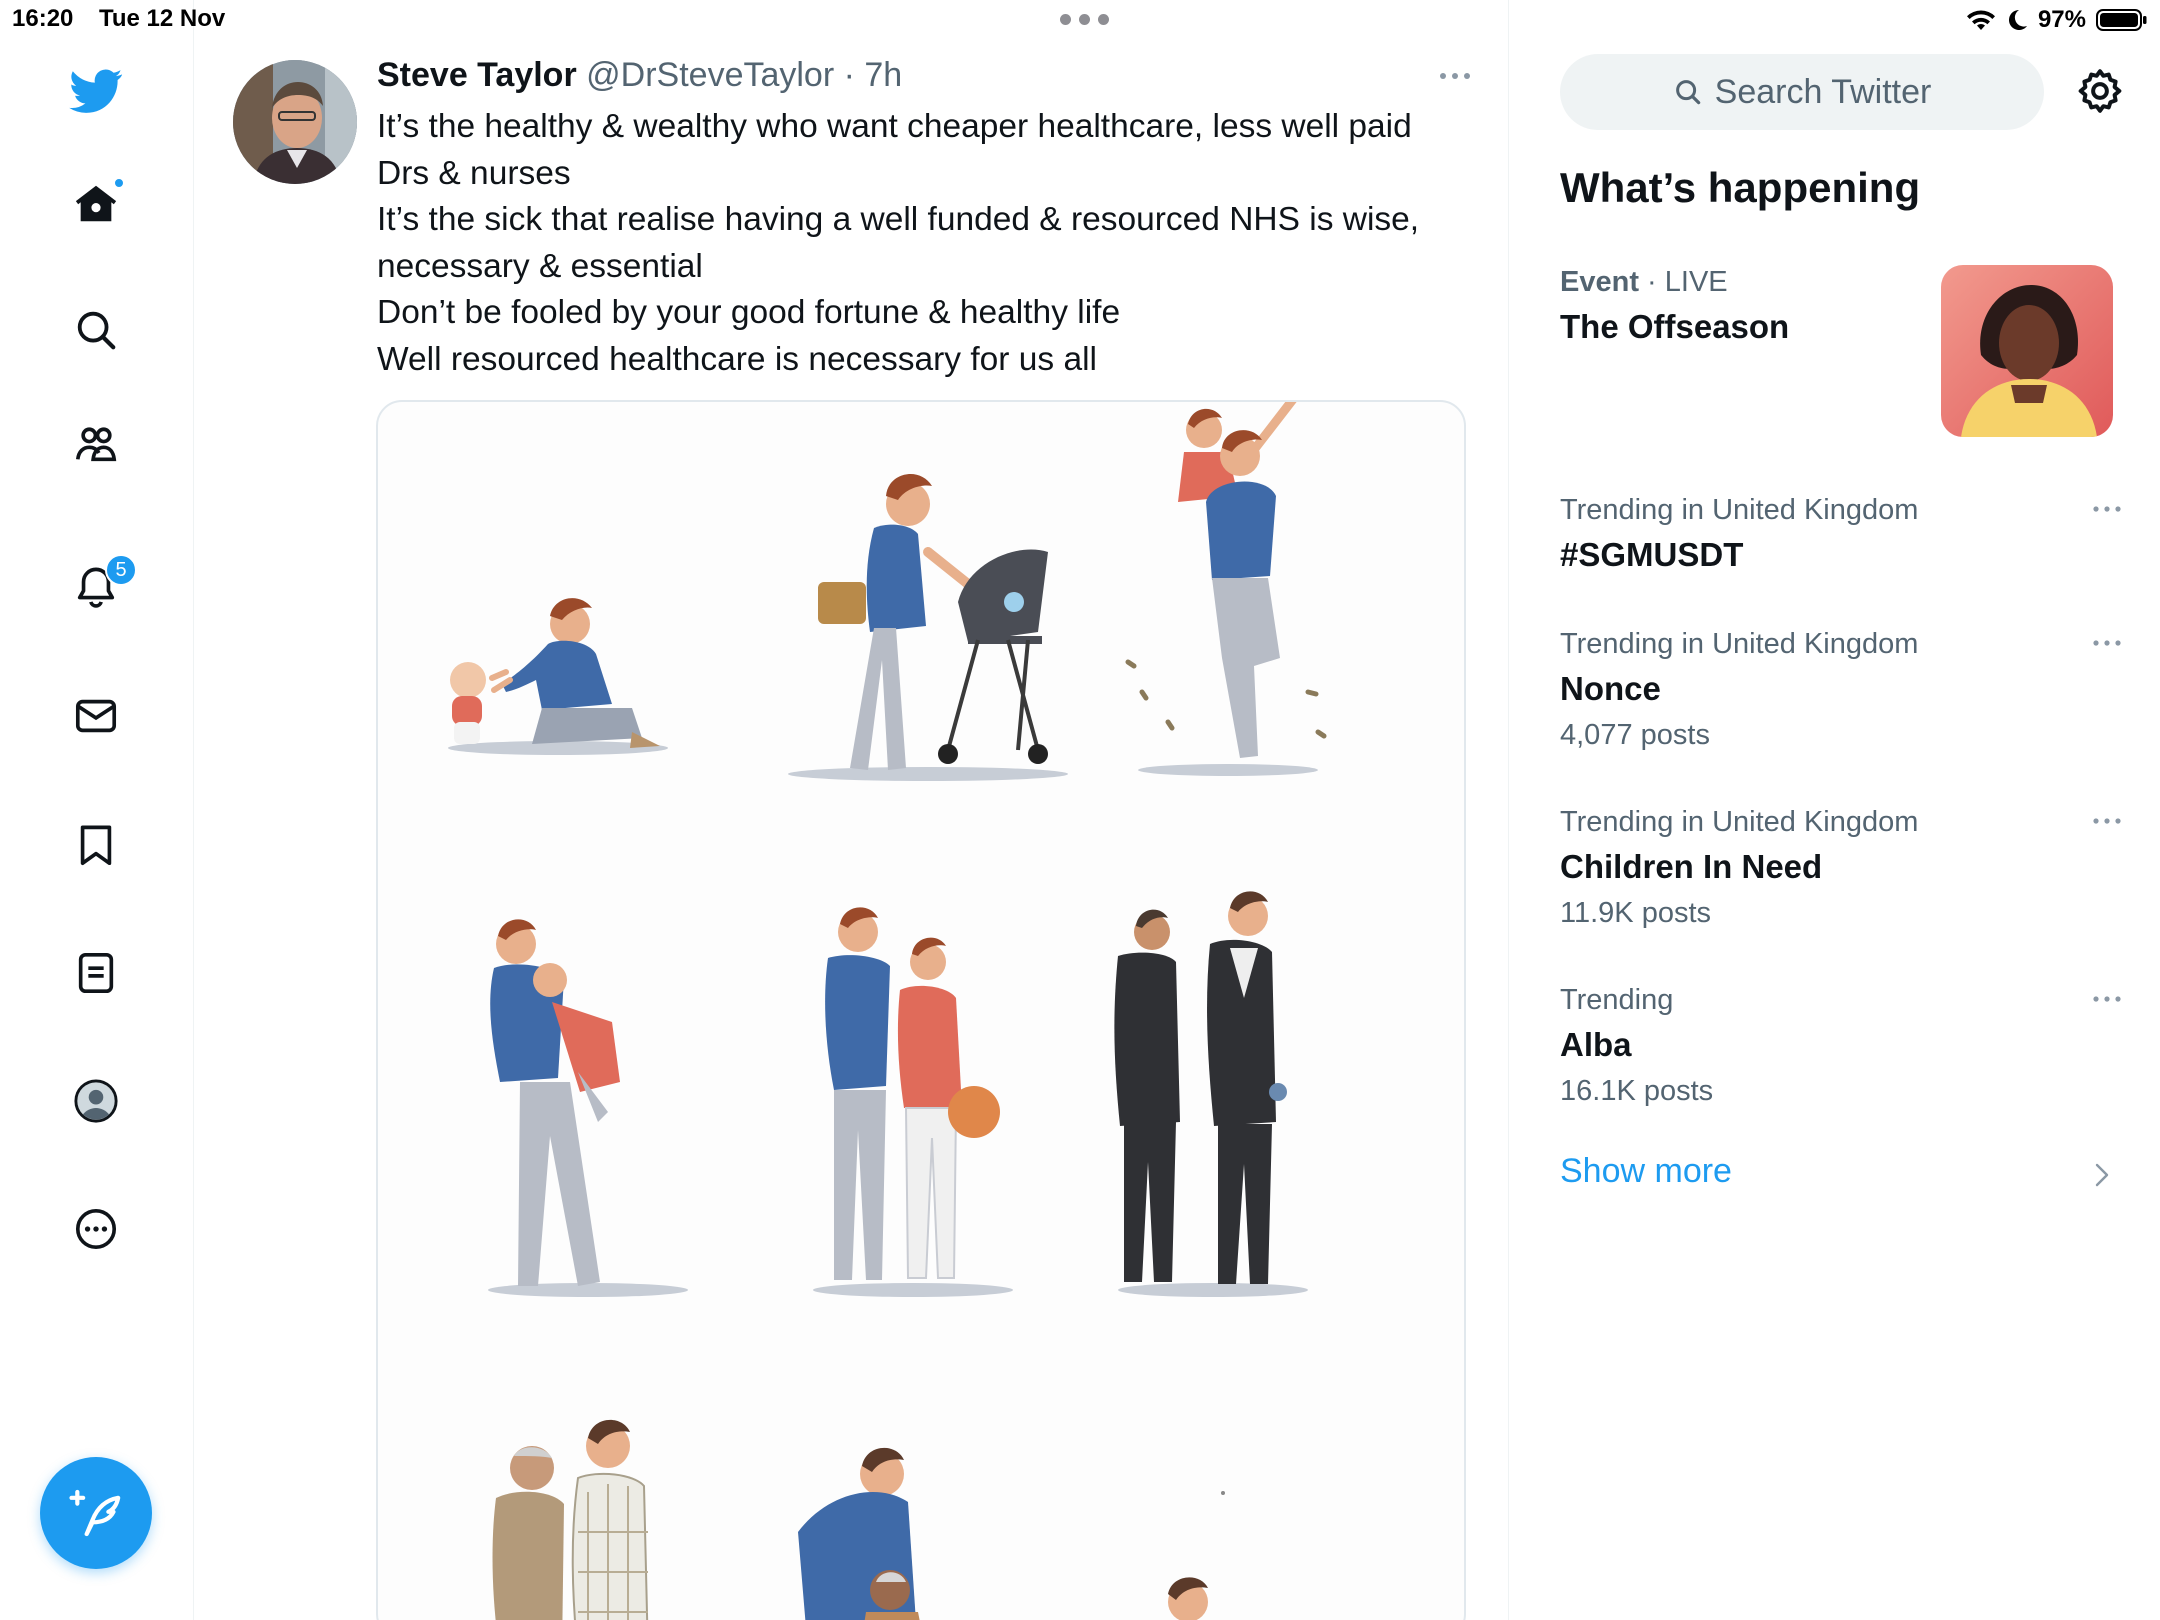  I want to click on bookmark-icon, so click(96, 845).